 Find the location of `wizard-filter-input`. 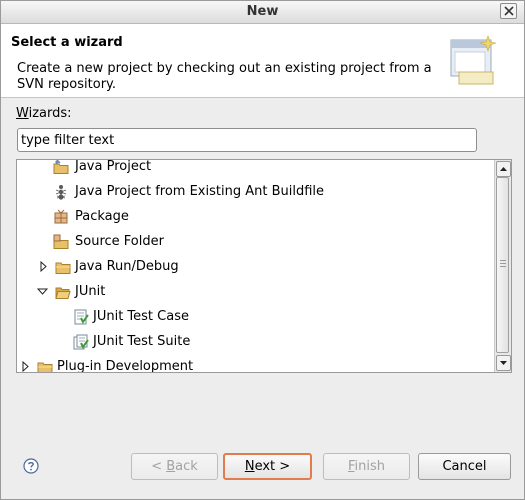

wizard-filter-input is located at coordinates (247, 140).